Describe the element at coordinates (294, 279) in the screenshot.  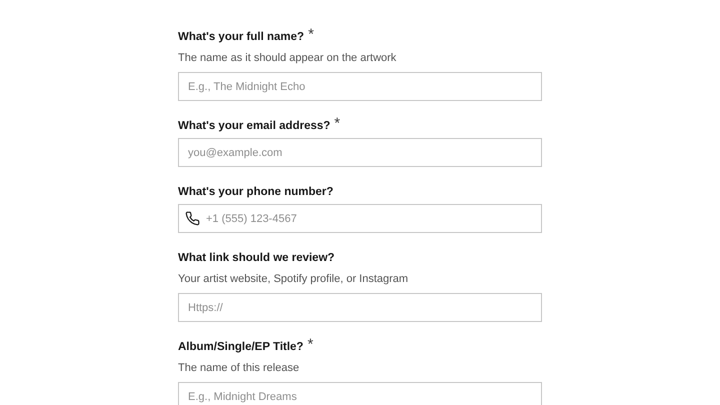
I see `help-text: Your artist website, Spotify profile, or Instagram` at that location.